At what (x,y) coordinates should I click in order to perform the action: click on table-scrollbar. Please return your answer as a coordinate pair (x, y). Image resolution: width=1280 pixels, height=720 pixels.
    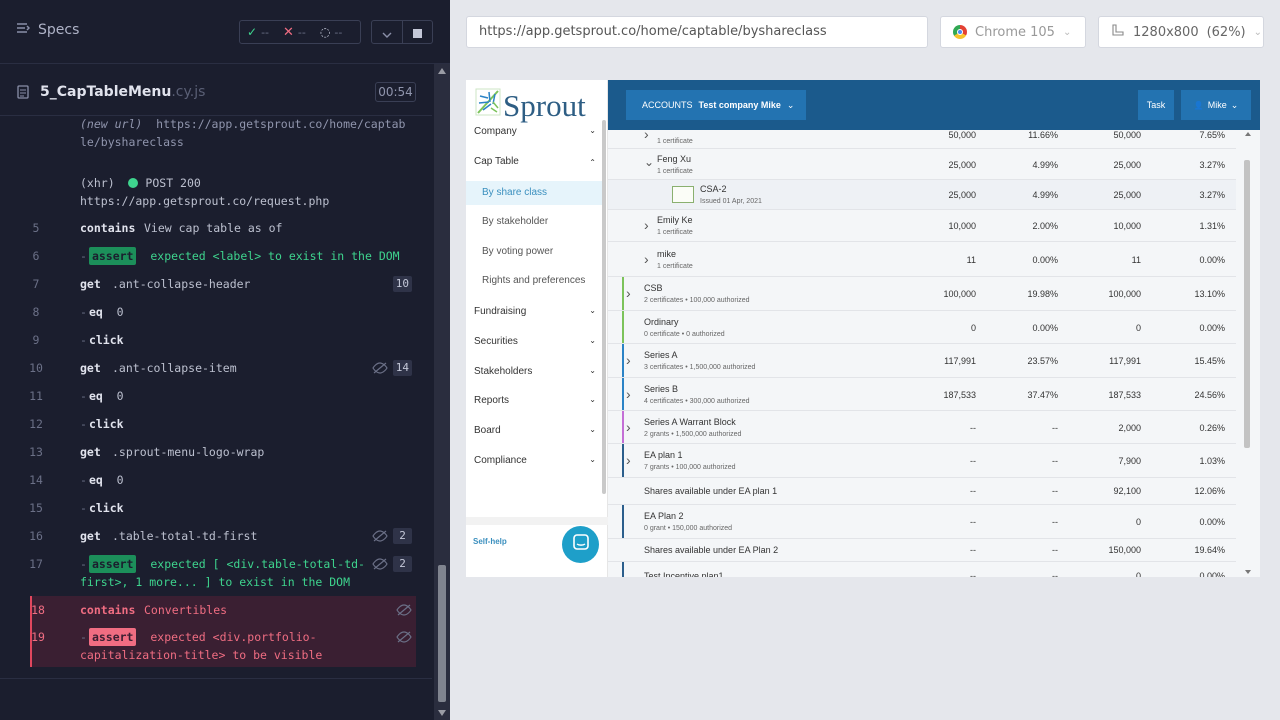
    Looking at the image, I should click on (1248, 353).